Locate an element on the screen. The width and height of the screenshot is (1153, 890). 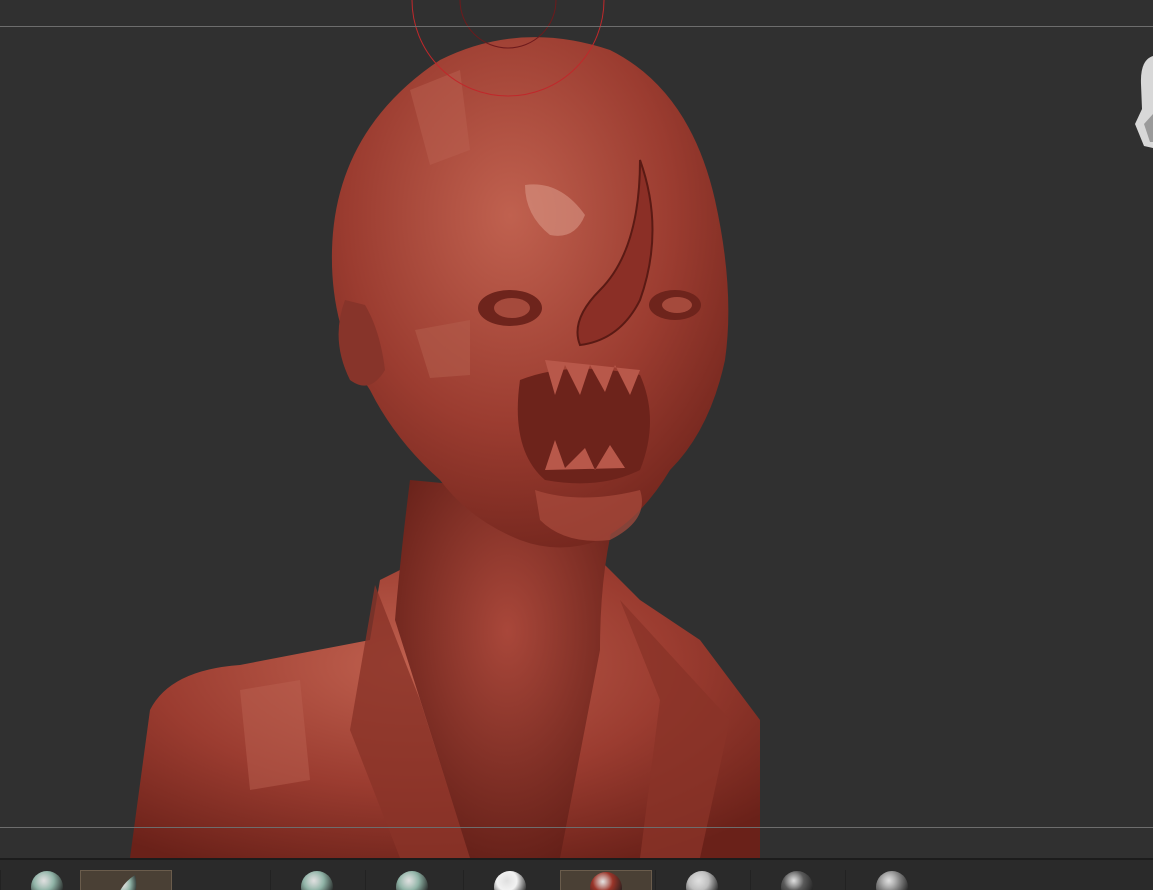
shelf-slot-smooth-brush is located at coordinates (316, 880).